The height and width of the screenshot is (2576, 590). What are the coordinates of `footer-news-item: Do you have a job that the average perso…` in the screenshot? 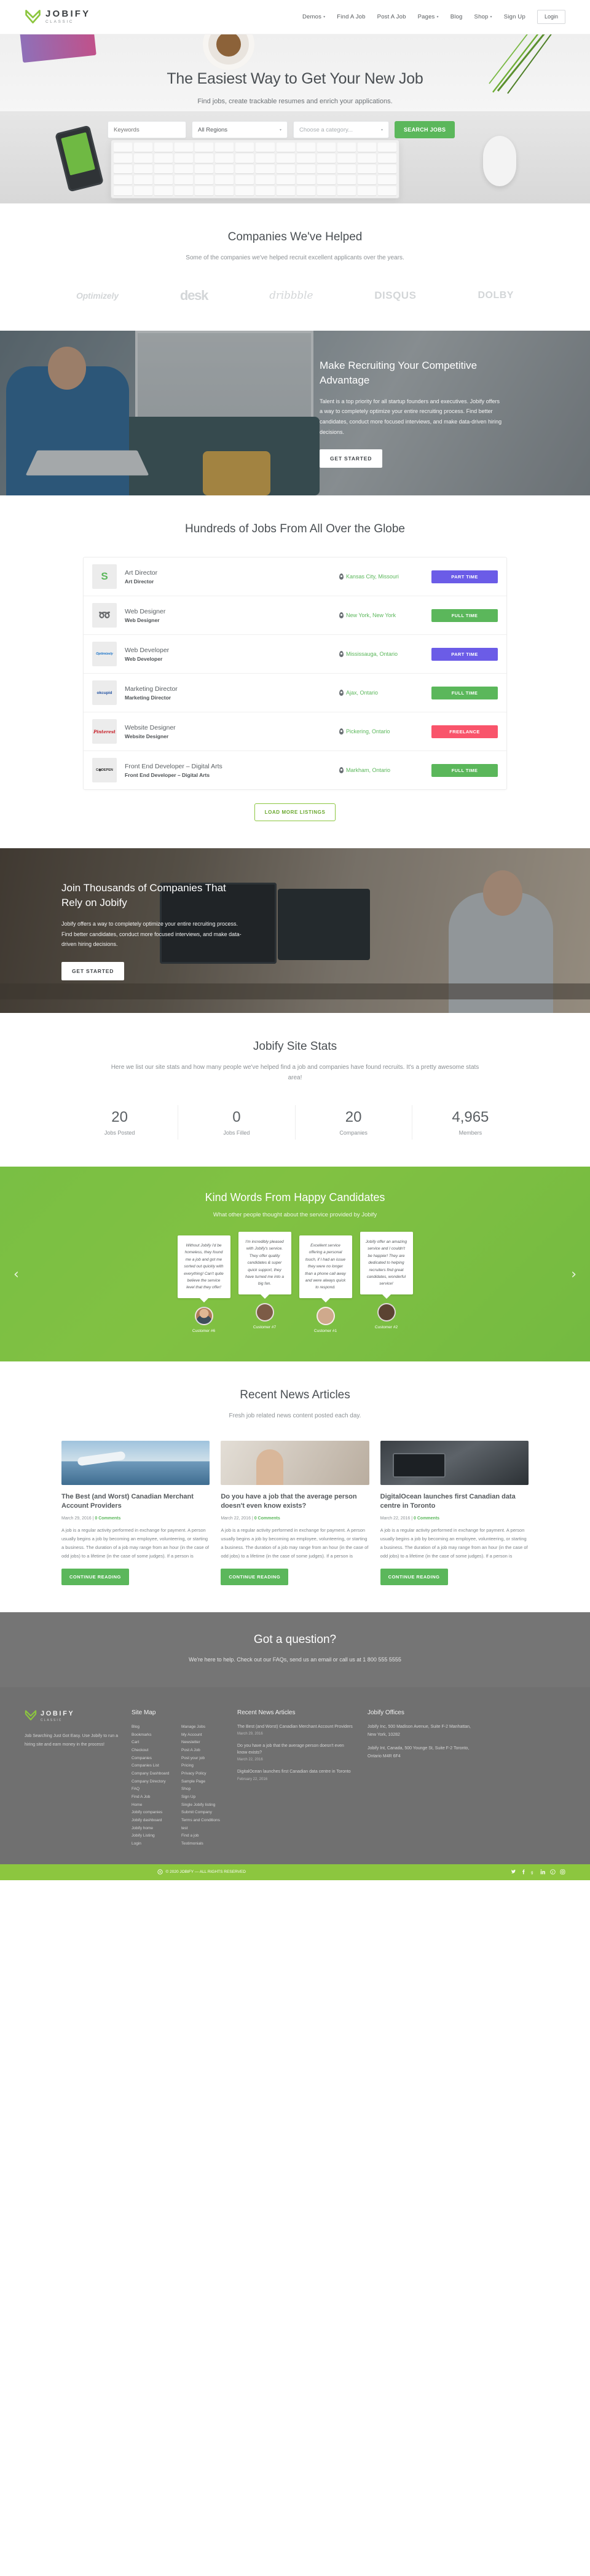 It's located at (296, 1753).